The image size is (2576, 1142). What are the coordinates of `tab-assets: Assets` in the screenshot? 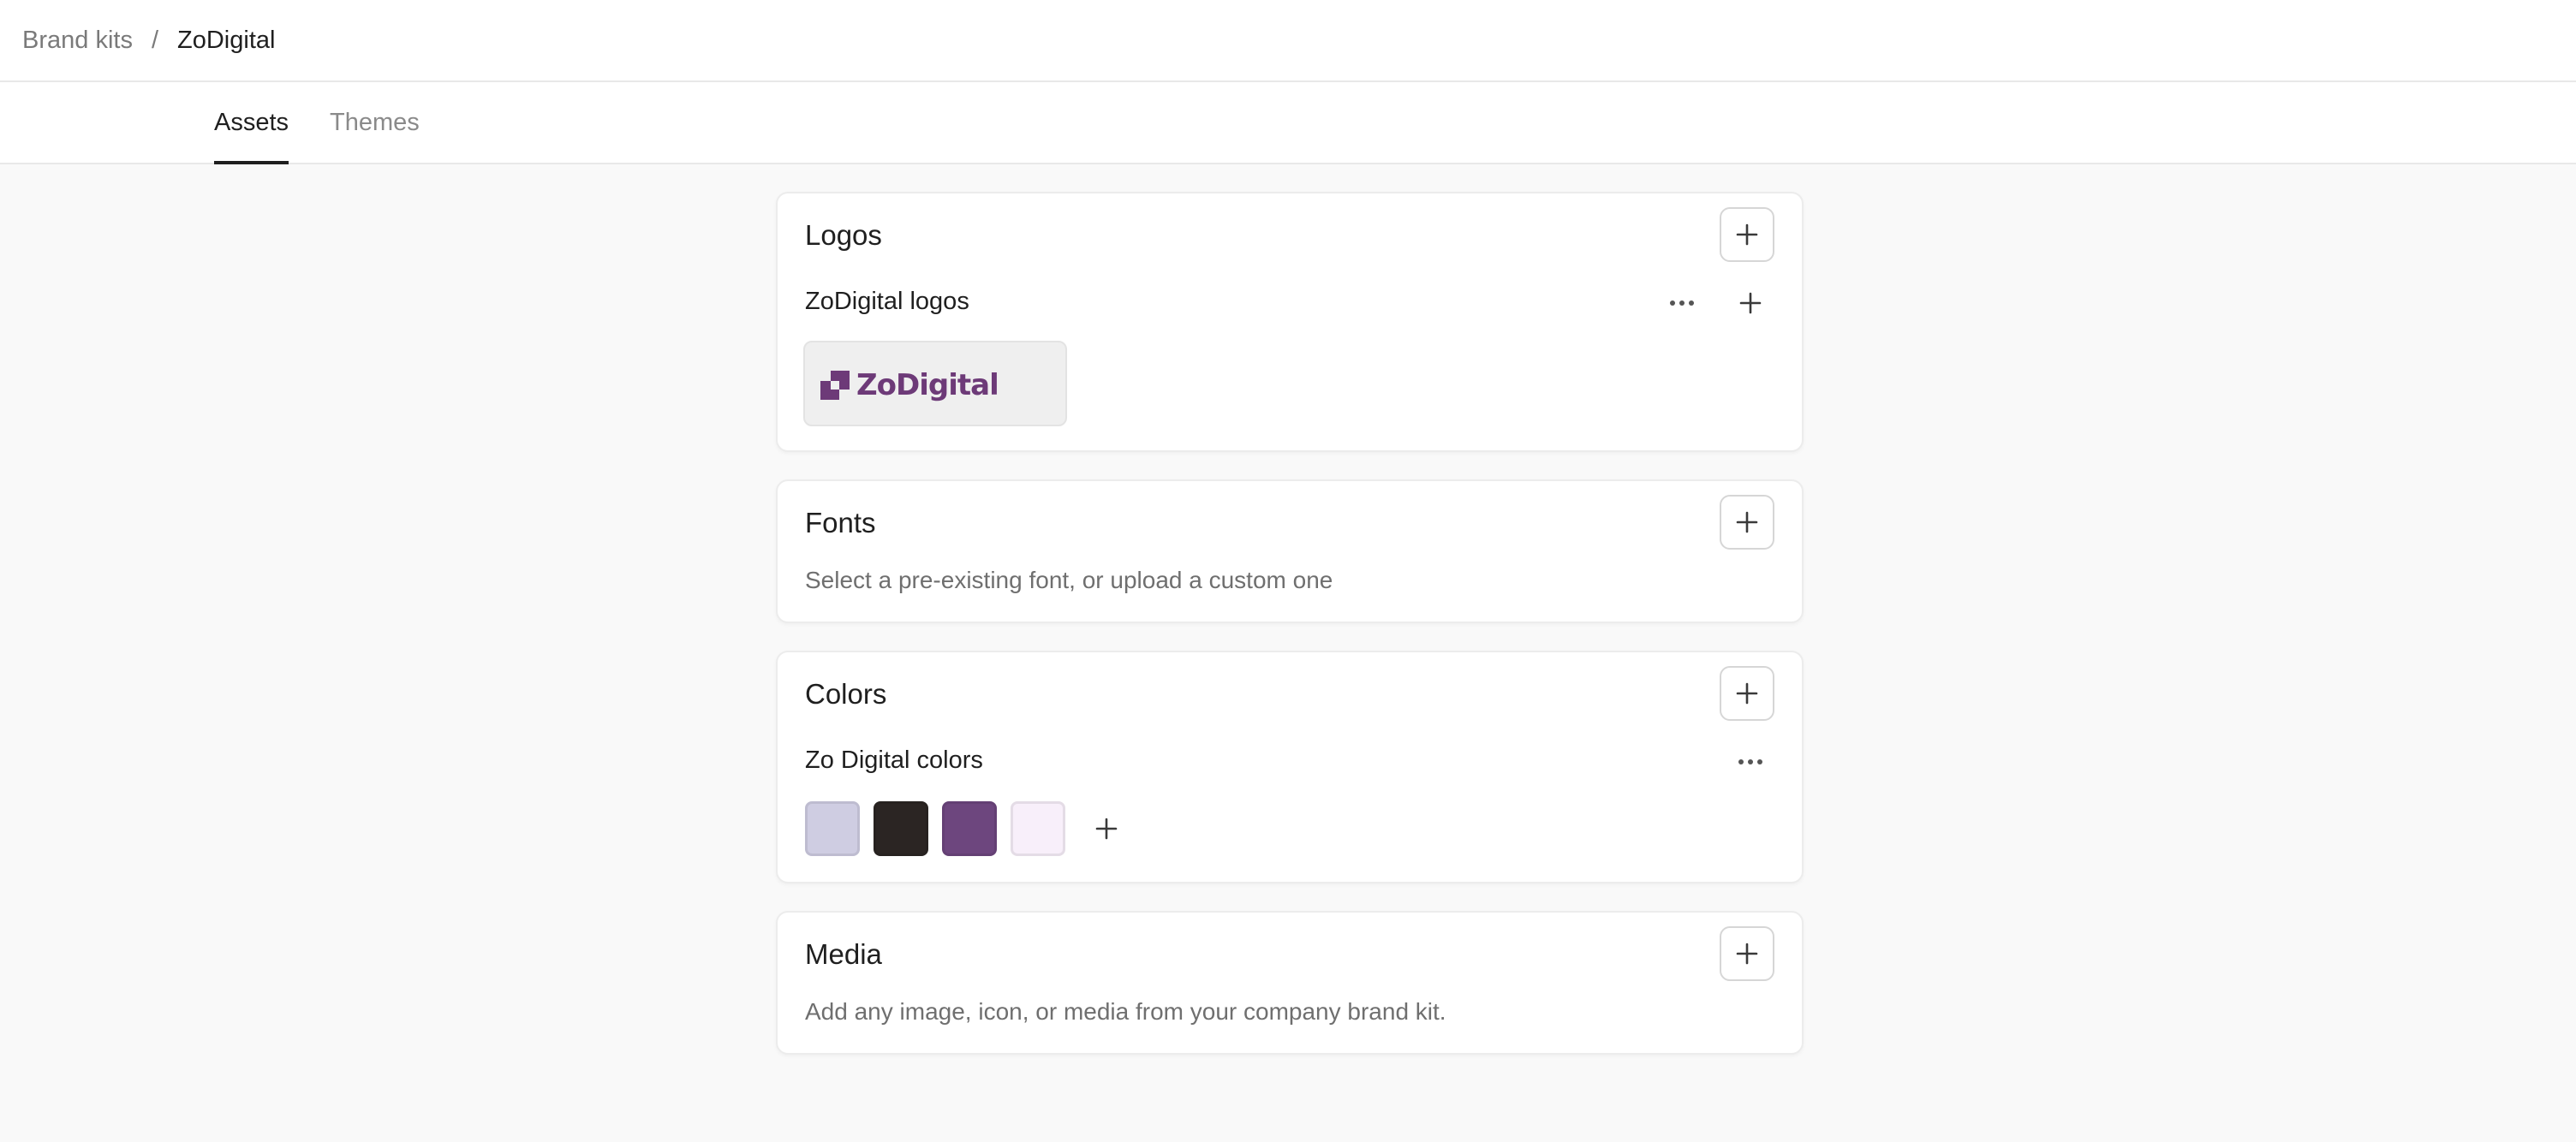 It's located at (251, 123).